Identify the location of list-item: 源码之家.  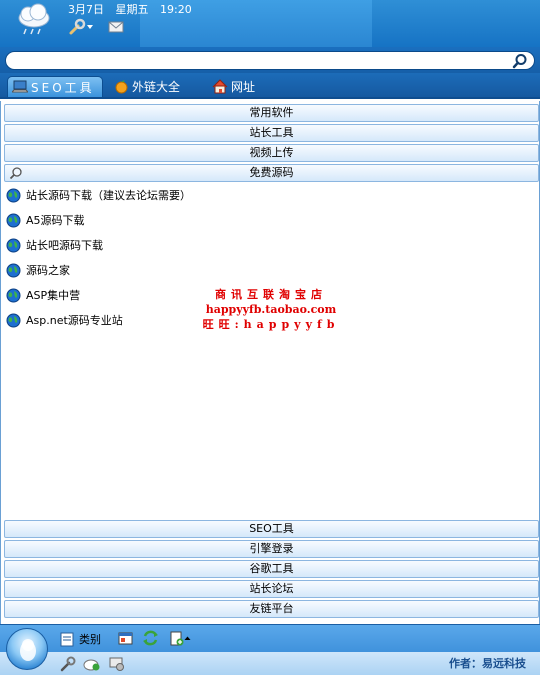
(38, 270).